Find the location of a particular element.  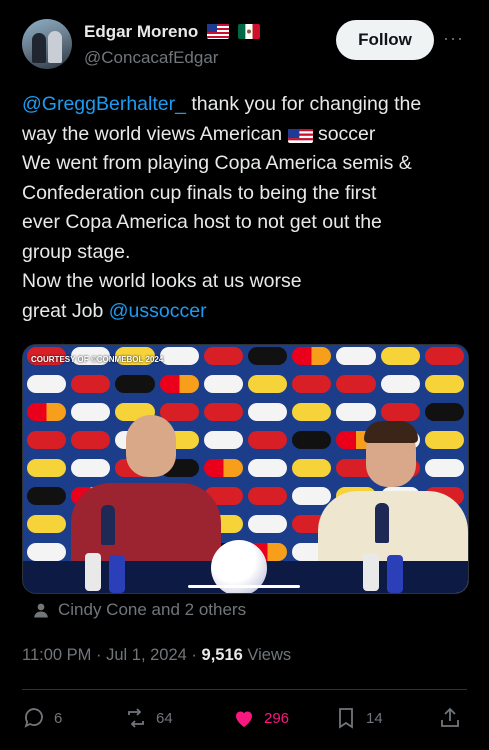

author-name: Edgar Moreno is located at coordinates (172, 32).